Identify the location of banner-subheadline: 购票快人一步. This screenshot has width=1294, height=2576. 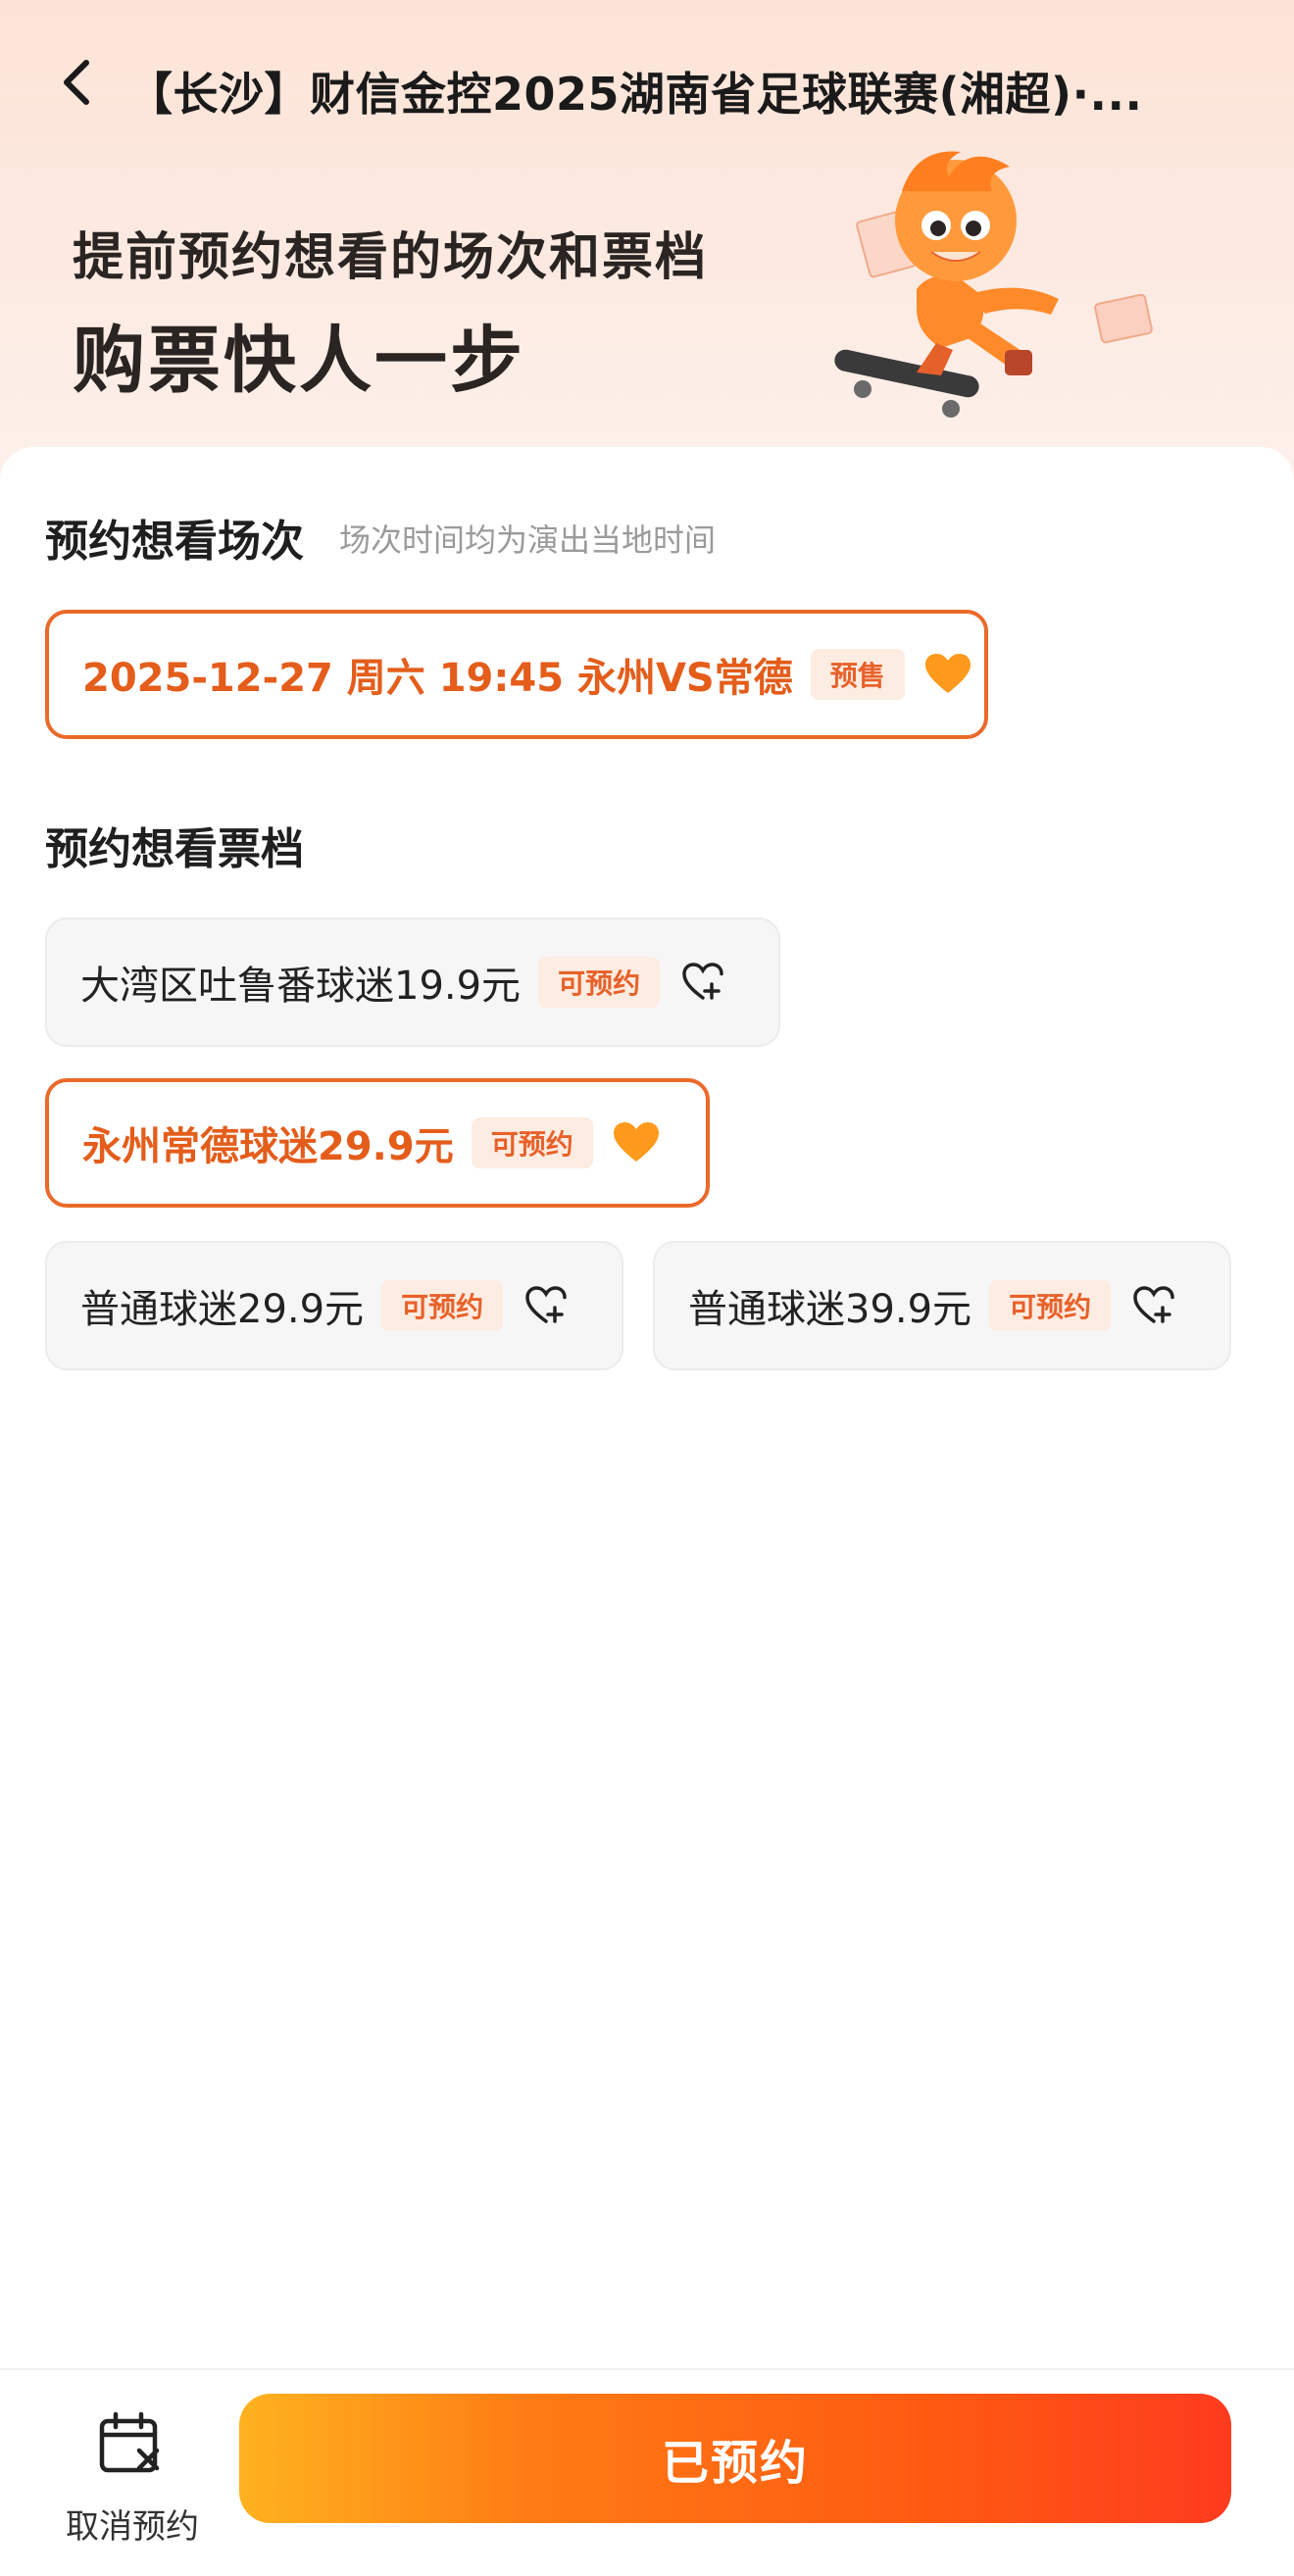
(299, 361).